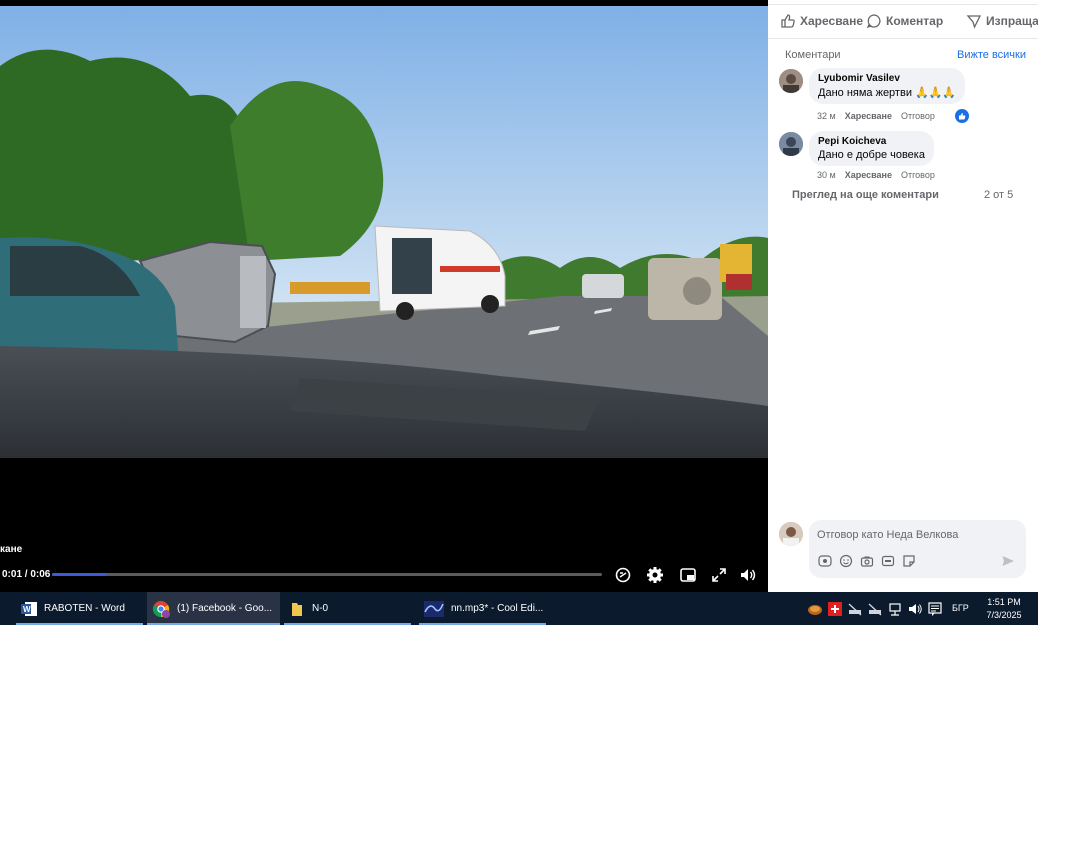  What do you see at coordinates (623, 575) in the screenshot?
I see `captions-icon` at bounding box center [623, 575].